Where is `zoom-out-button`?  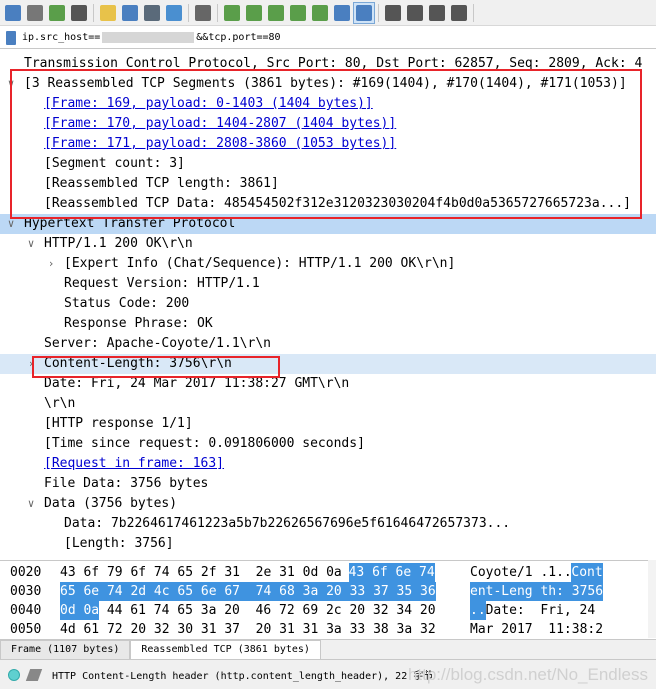 zoom-out-button is located at coordinates (415, 13).